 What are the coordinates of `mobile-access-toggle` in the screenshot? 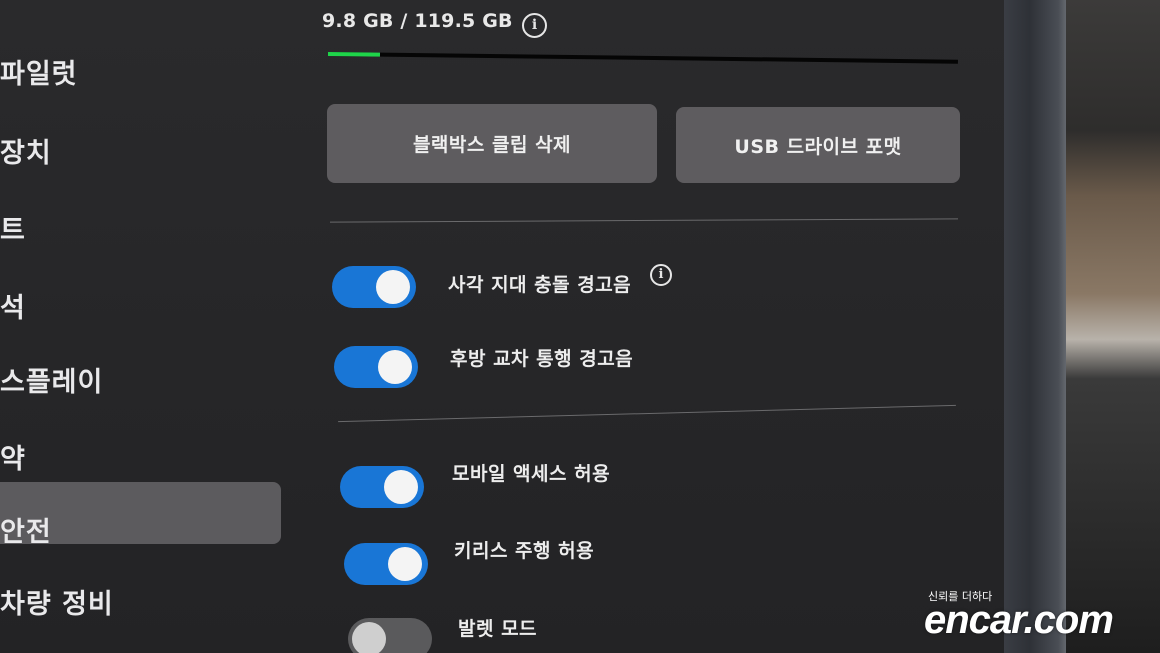 It's located at (382, 487).